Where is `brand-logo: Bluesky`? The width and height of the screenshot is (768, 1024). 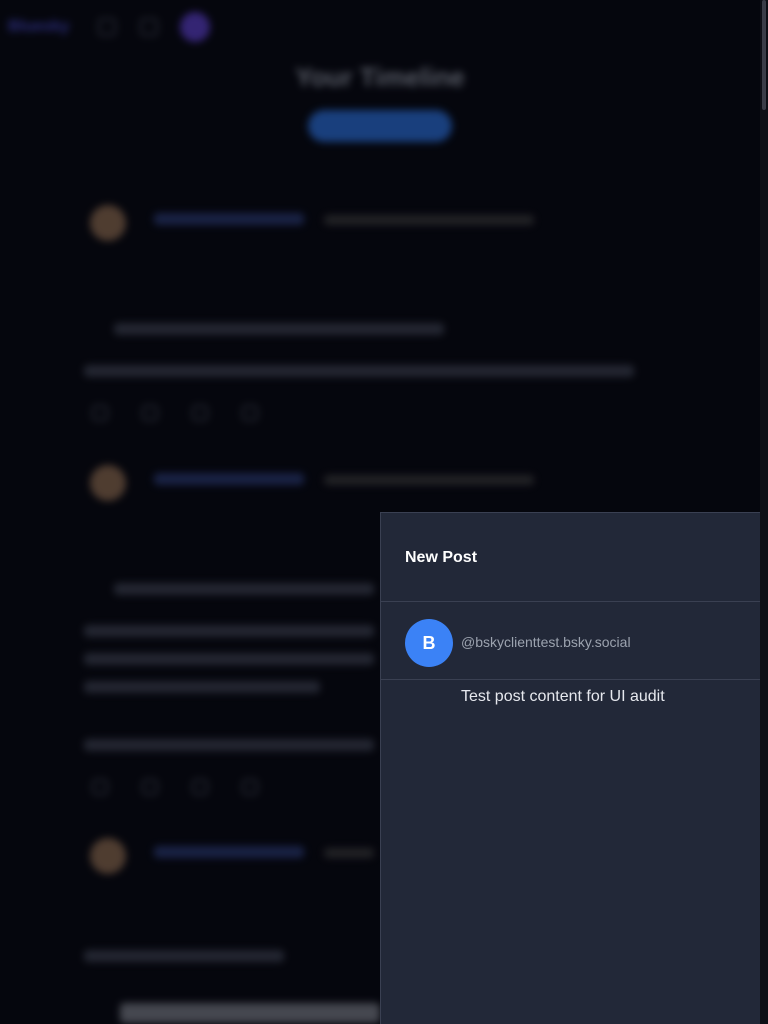
brand-logo: Bluesky is located at coordinates (38, 27).